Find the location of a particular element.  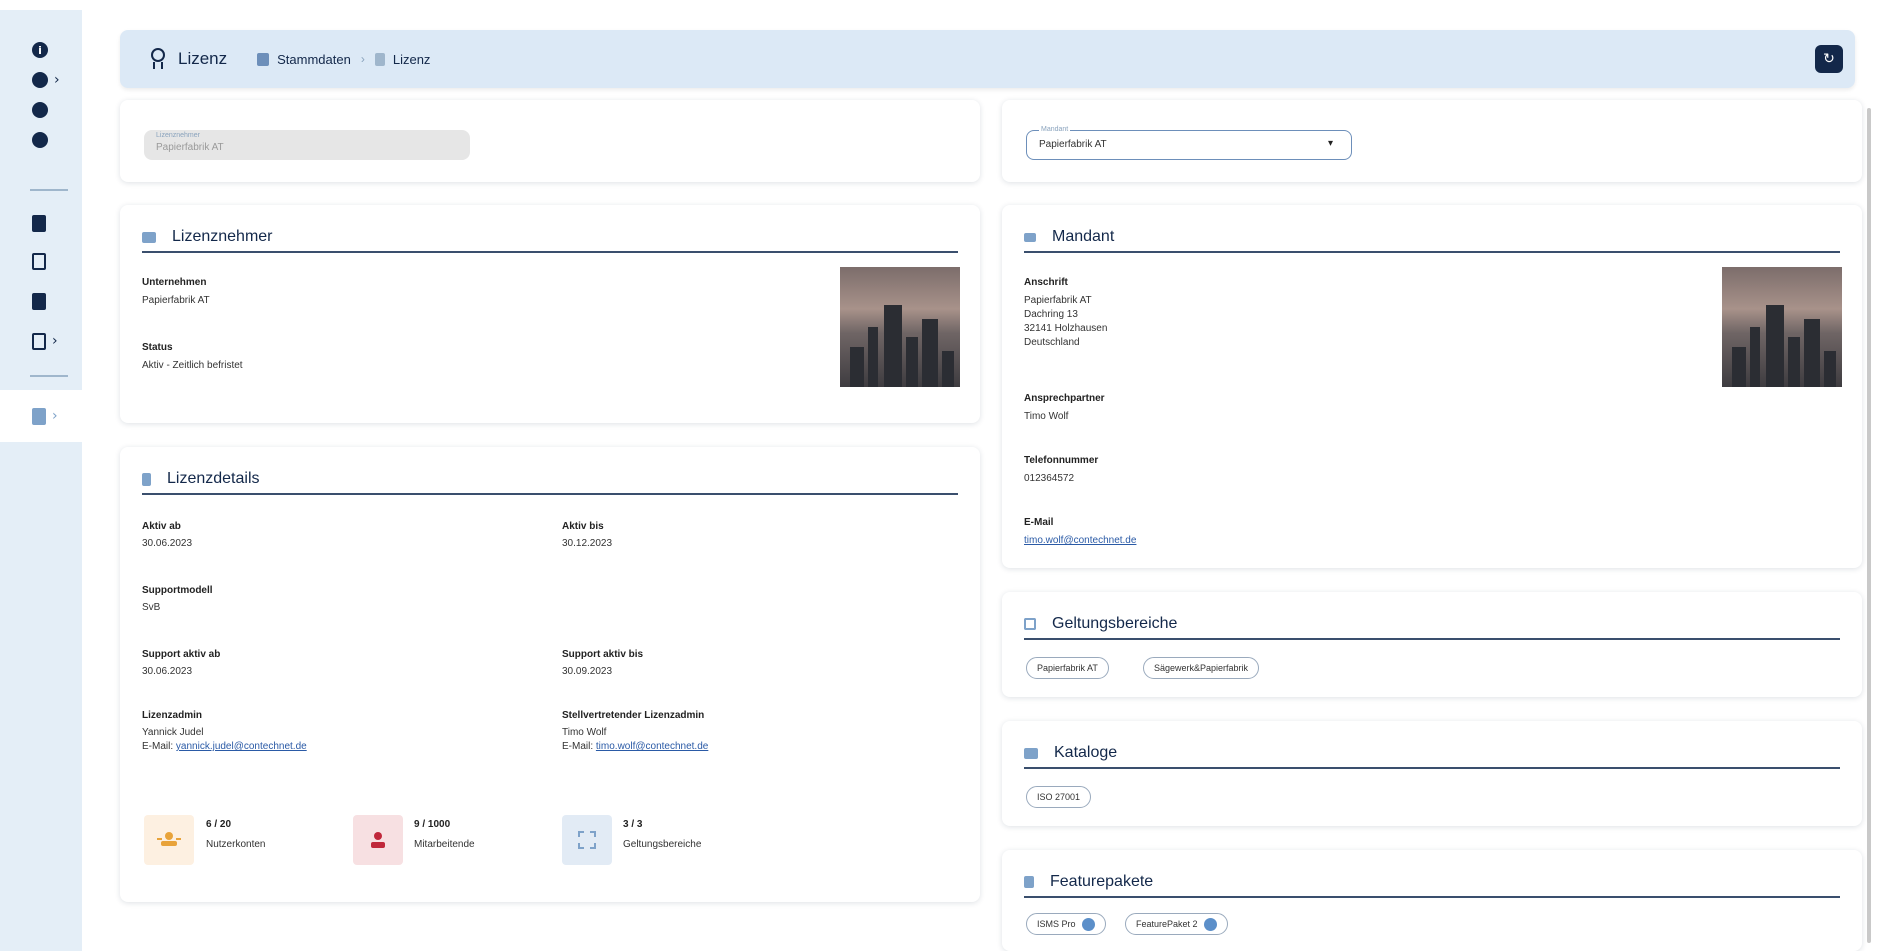

database-icon is located at coordinates (263, 59).